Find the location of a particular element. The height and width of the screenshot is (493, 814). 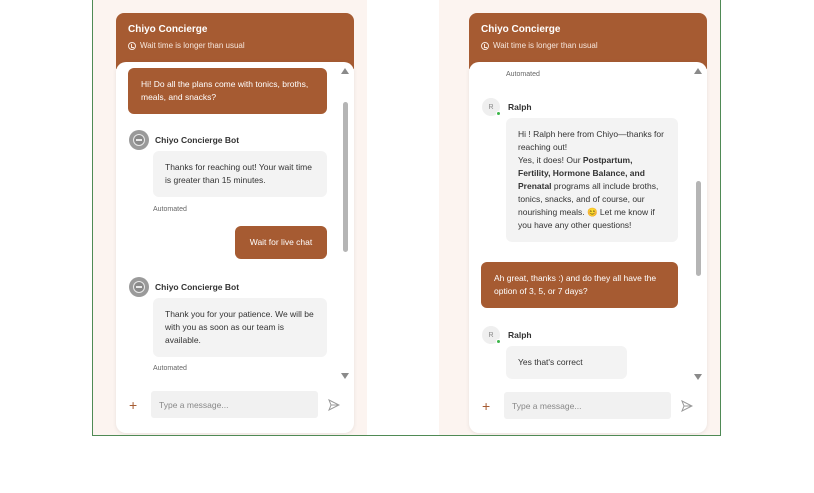

agent-message: Yes that's correct is located at coordinates (566, 362).